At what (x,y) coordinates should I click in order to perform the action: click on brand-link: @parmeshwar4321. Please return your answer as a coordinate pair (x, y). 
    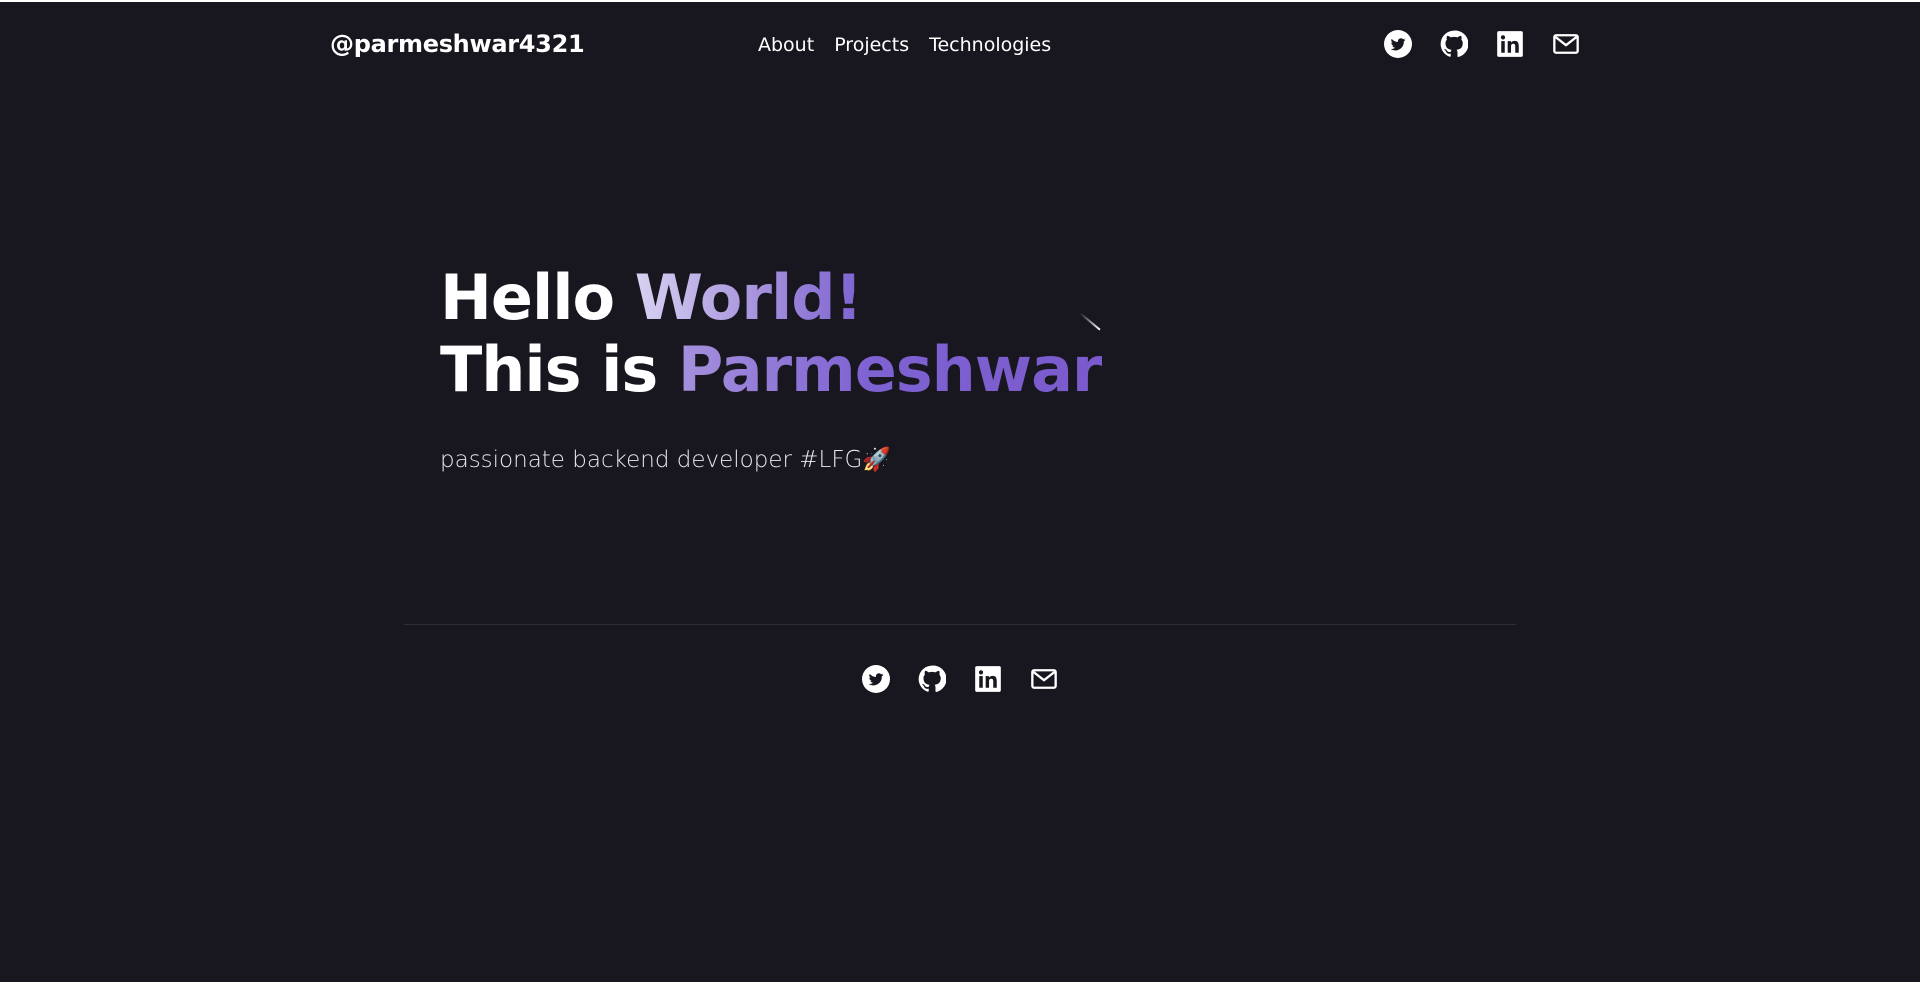
    Looking at the image, I should click on (457, 44).